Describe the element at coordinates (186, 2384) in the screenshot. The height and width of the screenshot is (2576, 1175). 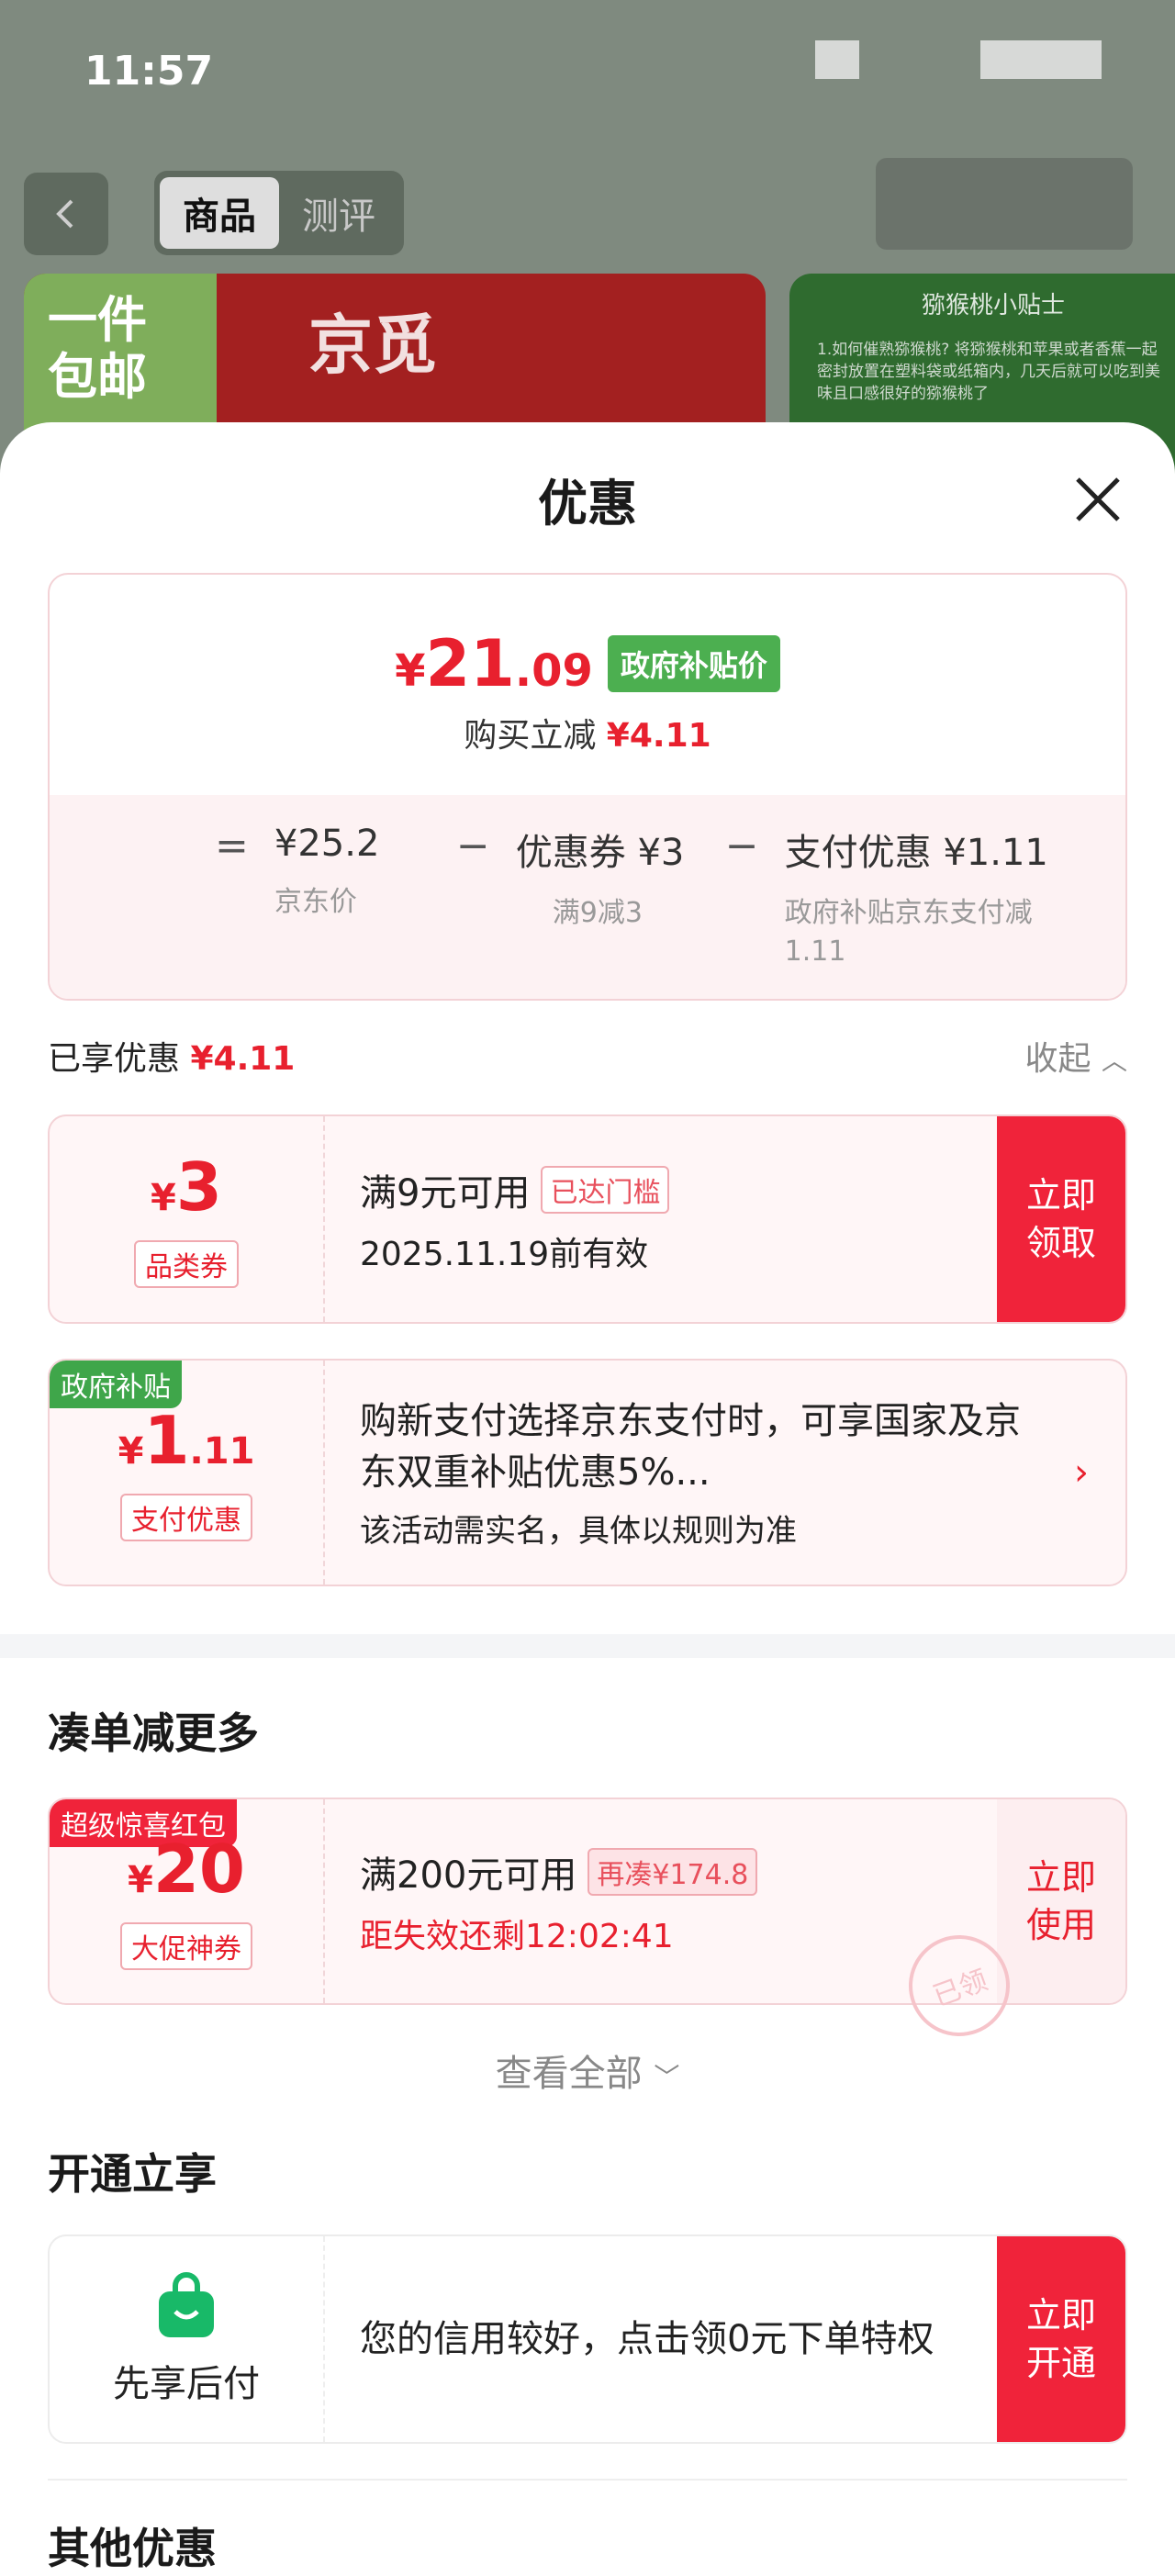
I see `bnpl-label: 先享后付` at that location.